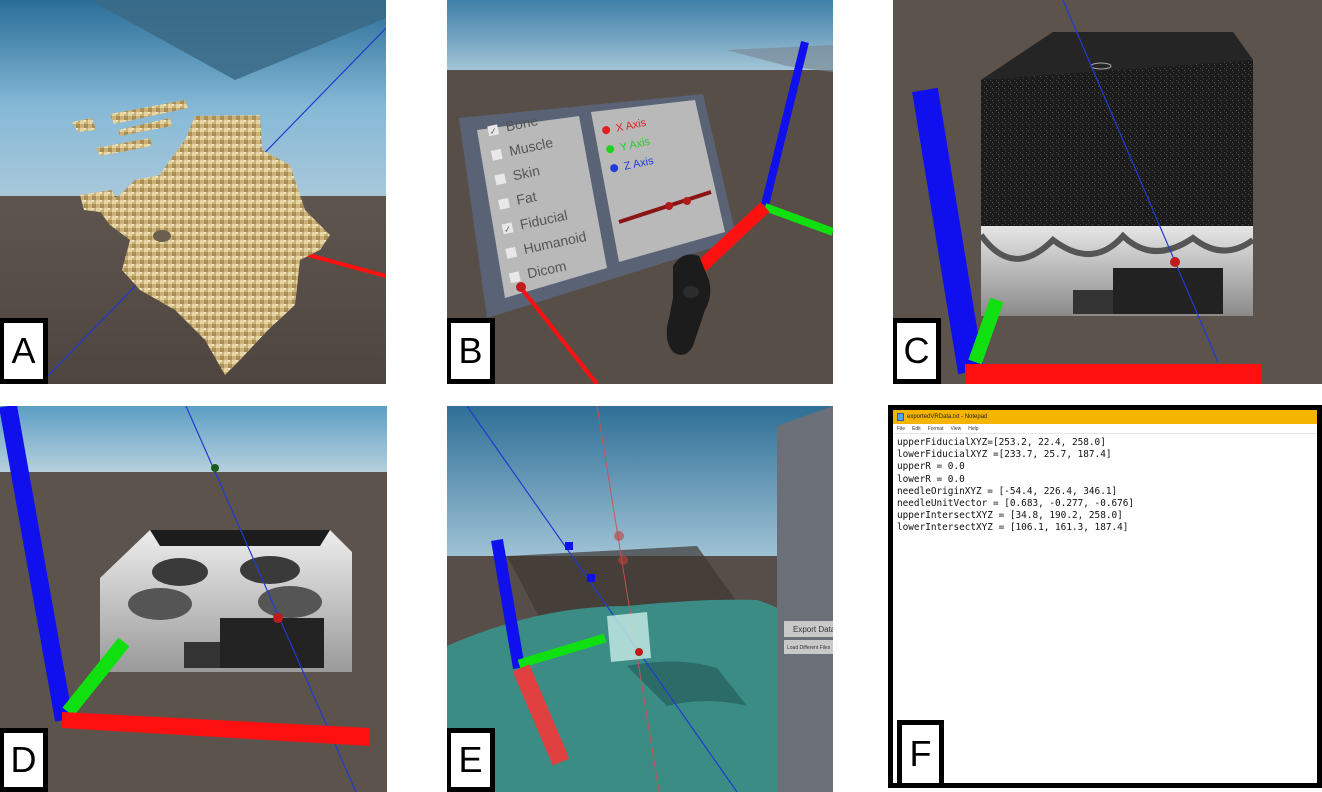 This screenshot has height=792, width=1322. I want to click on notepad-line: lowerFiducialXYZ =[233.7, 25.7, 187.4], so click(1004, 455).